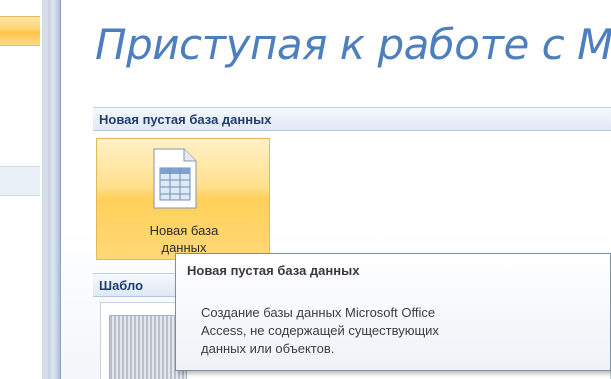 This screenshot has height=379, width=611. I want to click on tooltip-title: Новая пустая база данных, so click(273, 270).